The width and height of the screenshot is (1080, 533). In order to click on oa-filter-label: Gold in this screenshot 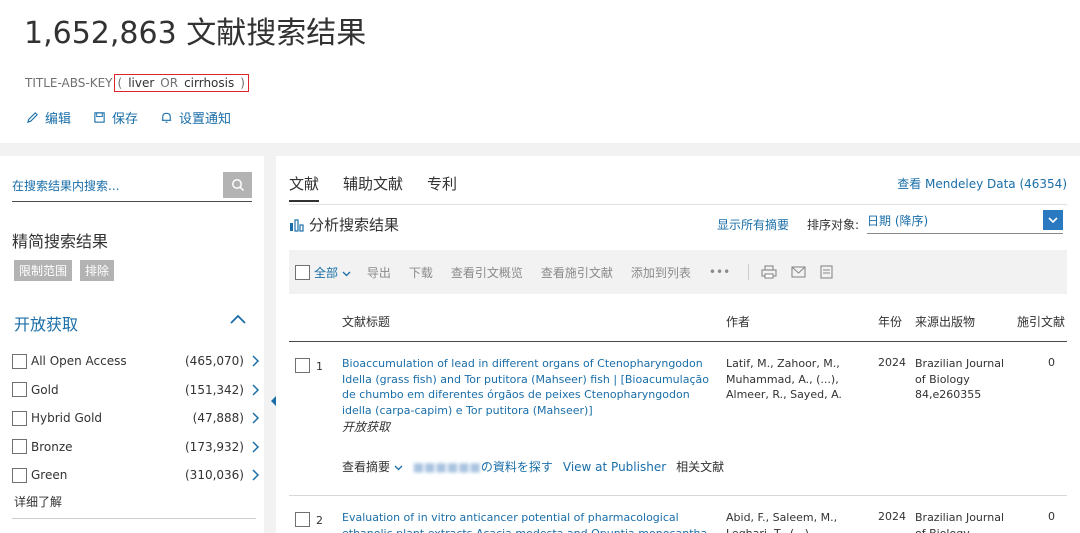, I will do `click(45, 389)`.